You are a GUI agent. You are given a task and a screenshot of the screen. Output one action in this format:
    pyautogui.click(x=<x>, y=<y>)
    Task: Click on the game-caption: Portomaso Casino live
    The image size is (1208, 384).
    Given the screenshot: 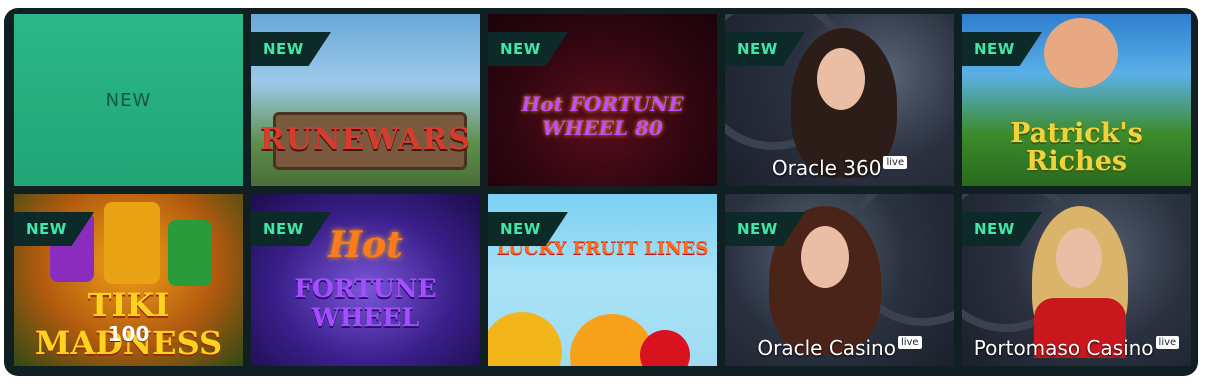 What is the action you would take?
    pyautogui.click(x=1076, y=348)
    